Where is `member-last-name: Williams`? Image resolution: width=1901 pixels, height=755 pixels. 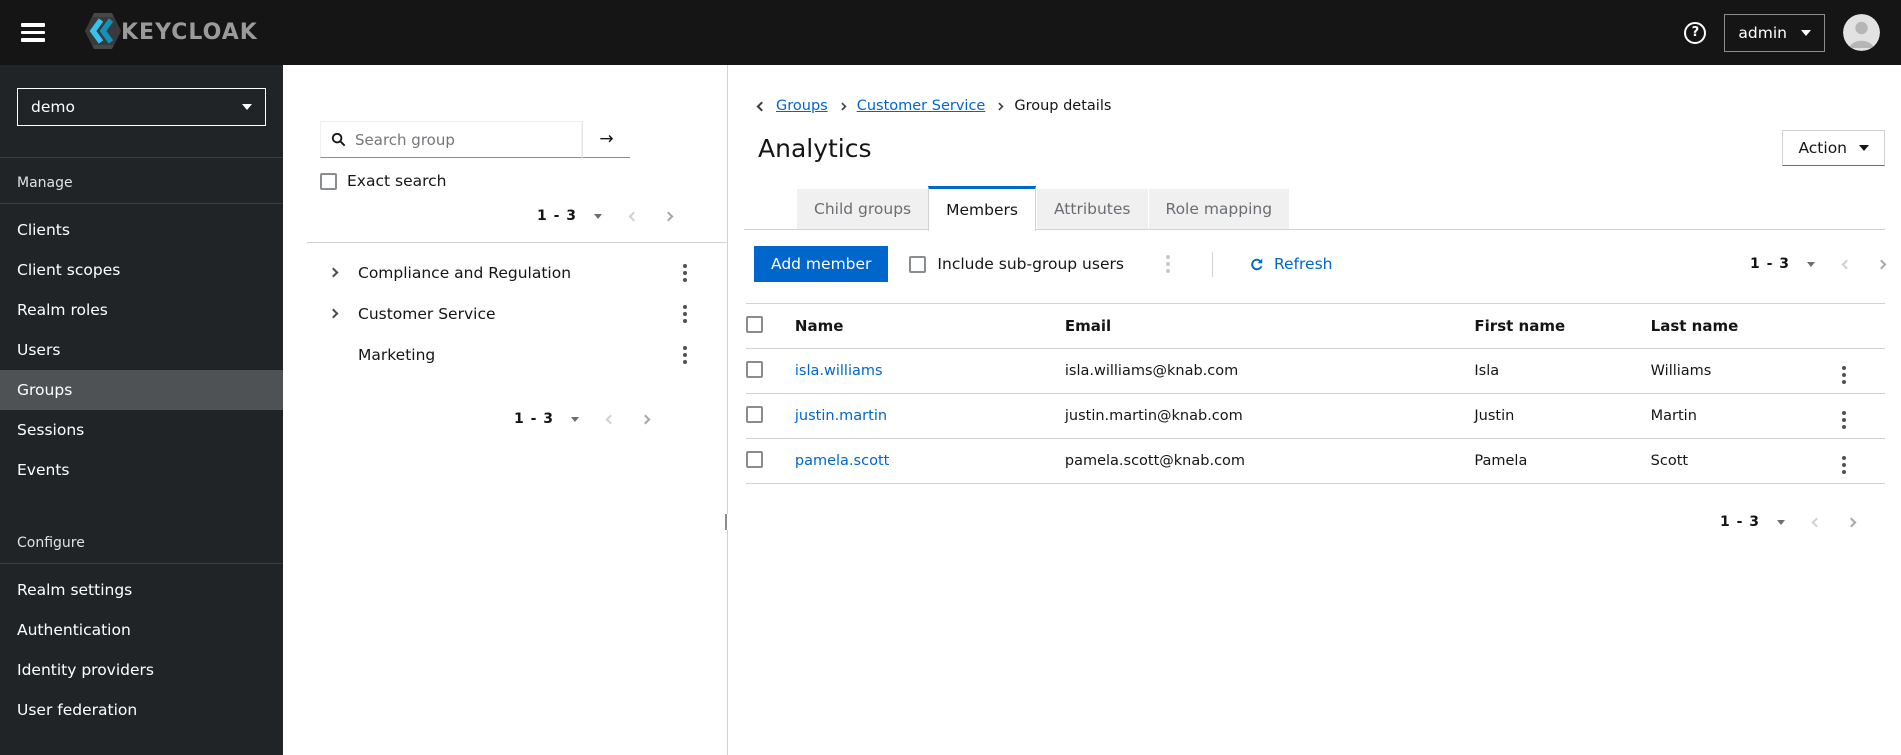
member-last-name: Williams is located at coordinates (1681, 371).